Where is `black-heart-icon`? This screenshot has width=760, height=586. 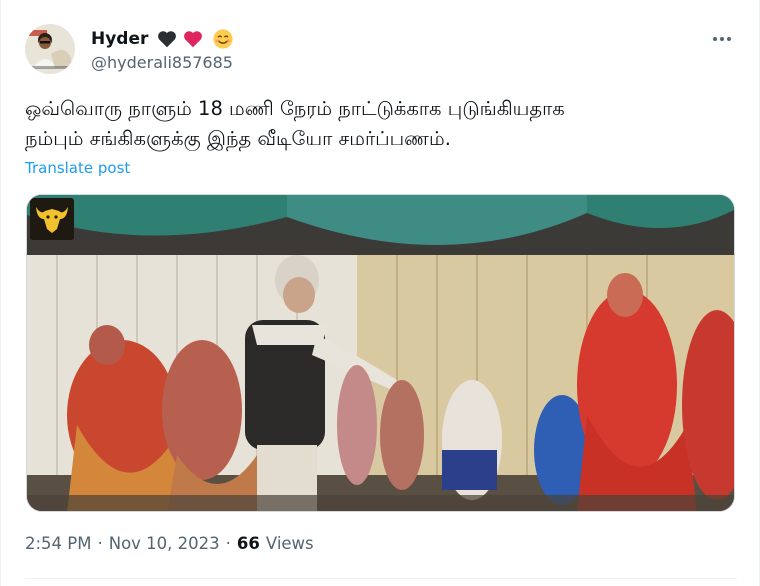 black-heart-icon is located at coordinates (167, 39).